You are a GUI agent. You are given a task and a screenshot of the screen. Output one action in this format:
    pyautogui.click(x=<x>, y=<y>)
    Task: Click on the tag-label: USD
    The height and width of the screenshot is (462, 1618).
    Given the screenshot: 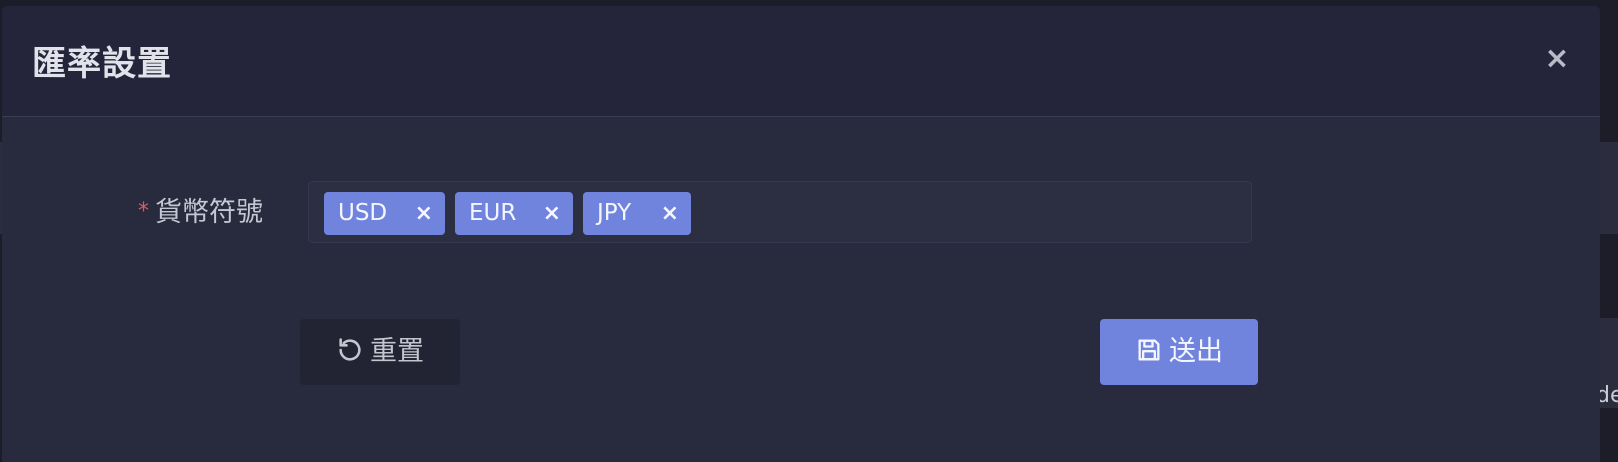 What is the action you would take?
    pyautogui.click(x=363, y=213)
    